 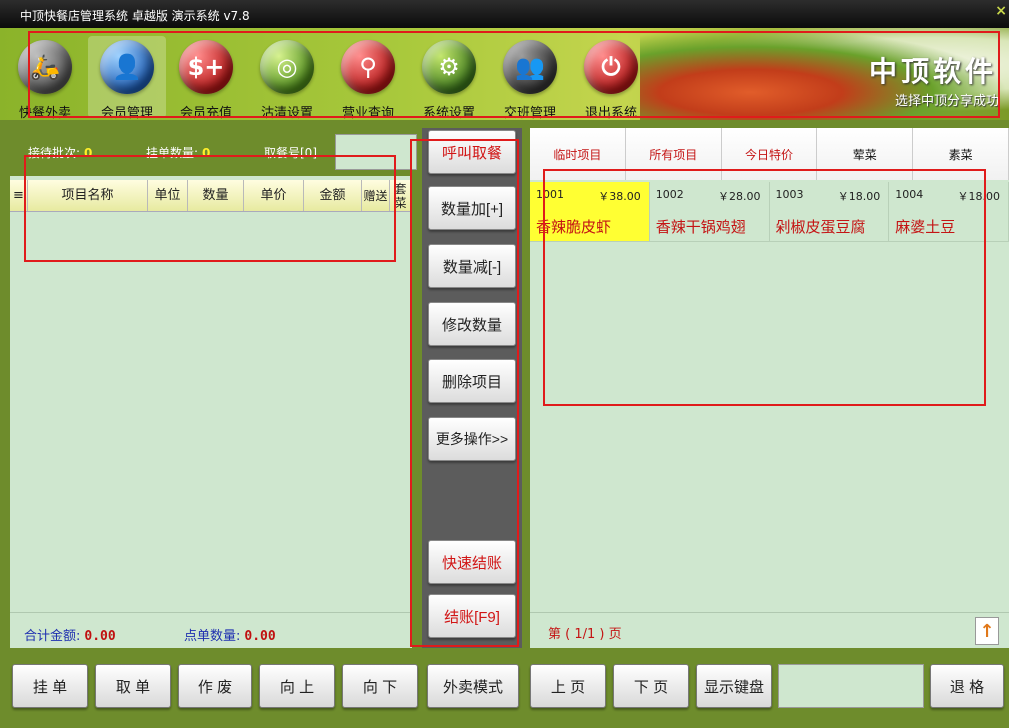 I want to click on toolbar-label: 系统设置, so click(x=448, y=113).